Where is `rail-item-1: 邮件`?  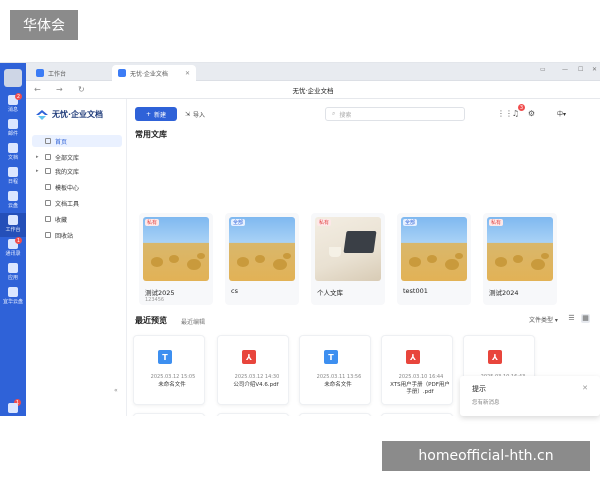
rail-item-1: 邮件 is located at coordinates (13, 129).